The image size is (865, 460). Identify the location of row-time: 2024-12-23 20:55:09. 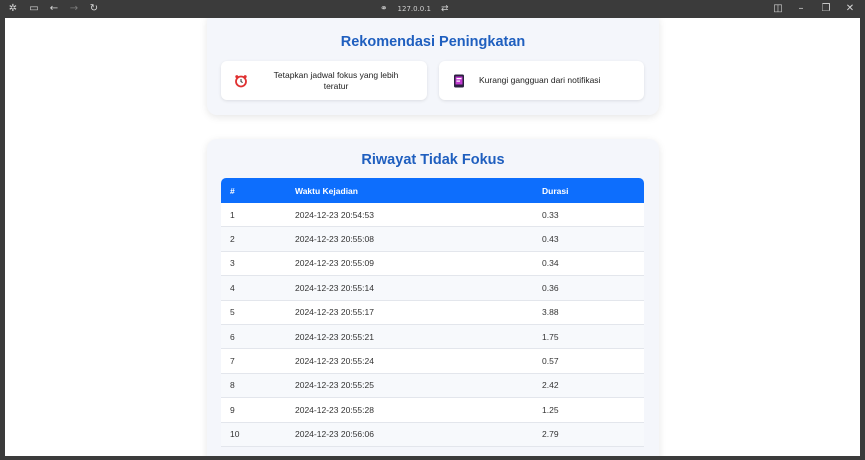
(334, 263).